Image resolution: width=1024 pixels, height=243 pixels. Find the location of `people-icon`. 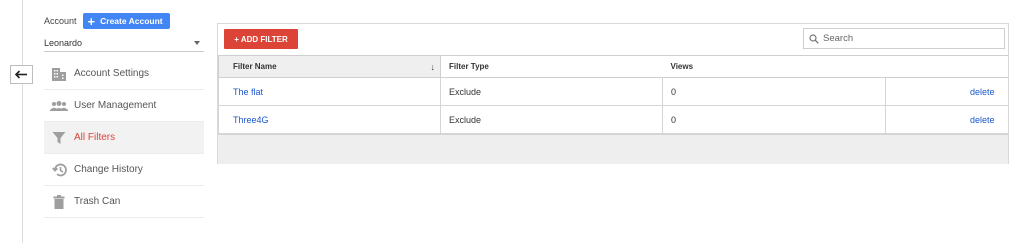

people-icon is located at coordinates (59, 106).